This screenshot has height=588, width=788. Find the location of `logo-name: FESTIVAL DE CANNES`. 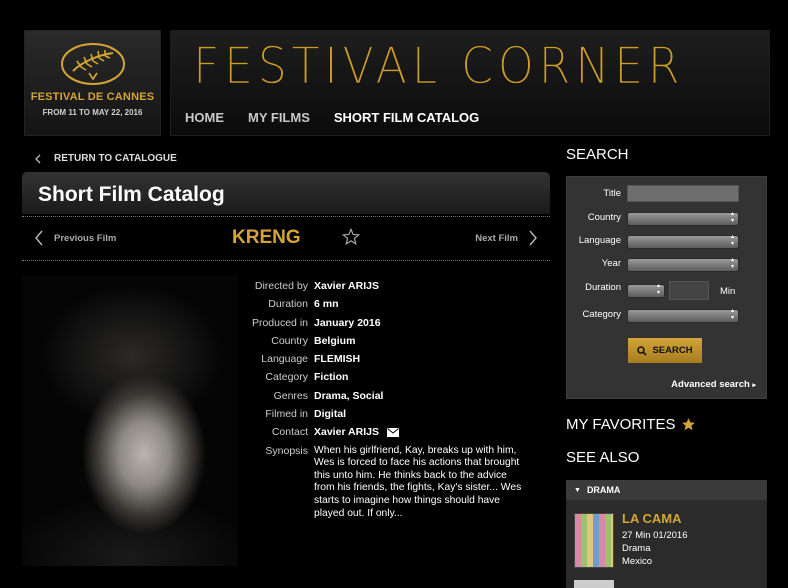

logo-name: FESTIVAL DE CANNES is located at coordinates (92, 97).